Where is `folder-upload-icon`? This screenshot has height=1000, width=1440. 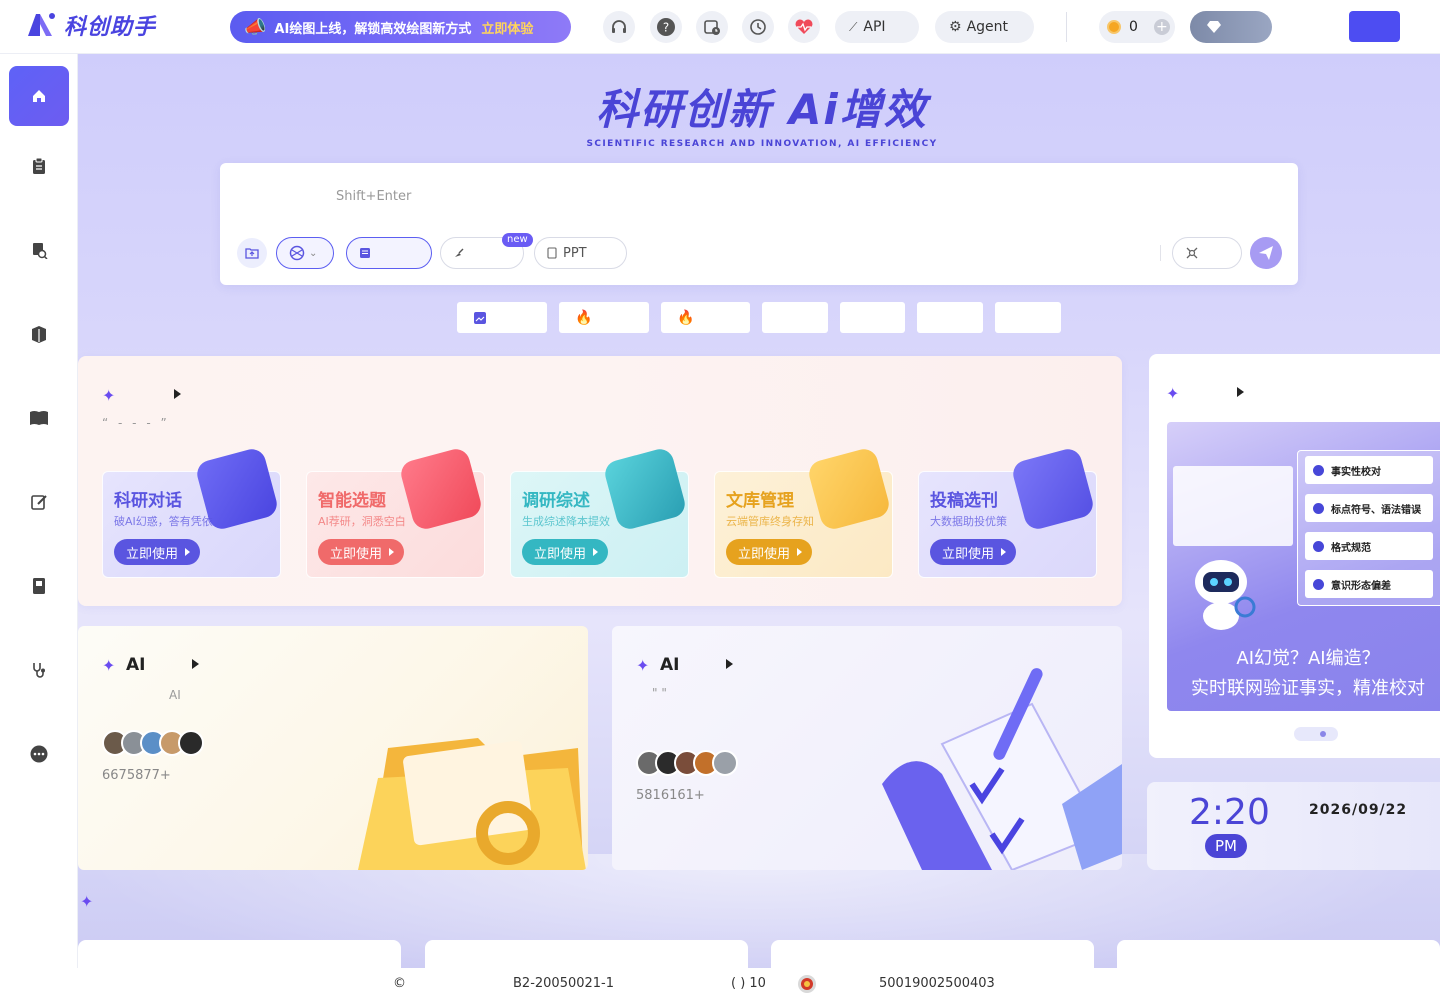 folder-upload-icon is located at coordinates (252, 253).